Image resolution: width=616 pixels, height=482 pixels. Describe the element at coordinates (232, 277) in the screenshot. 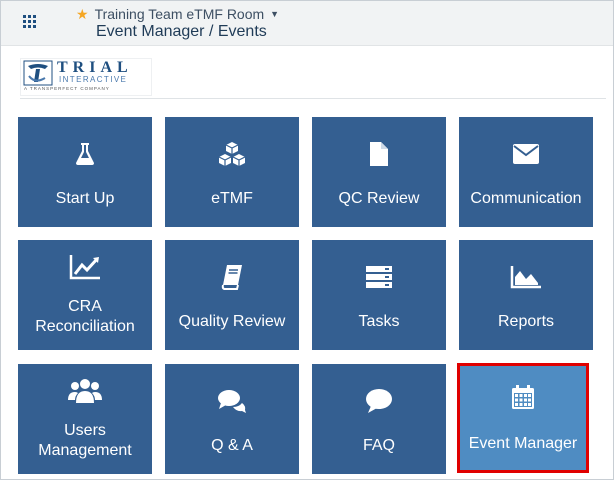

I see `book-icon` at that location.